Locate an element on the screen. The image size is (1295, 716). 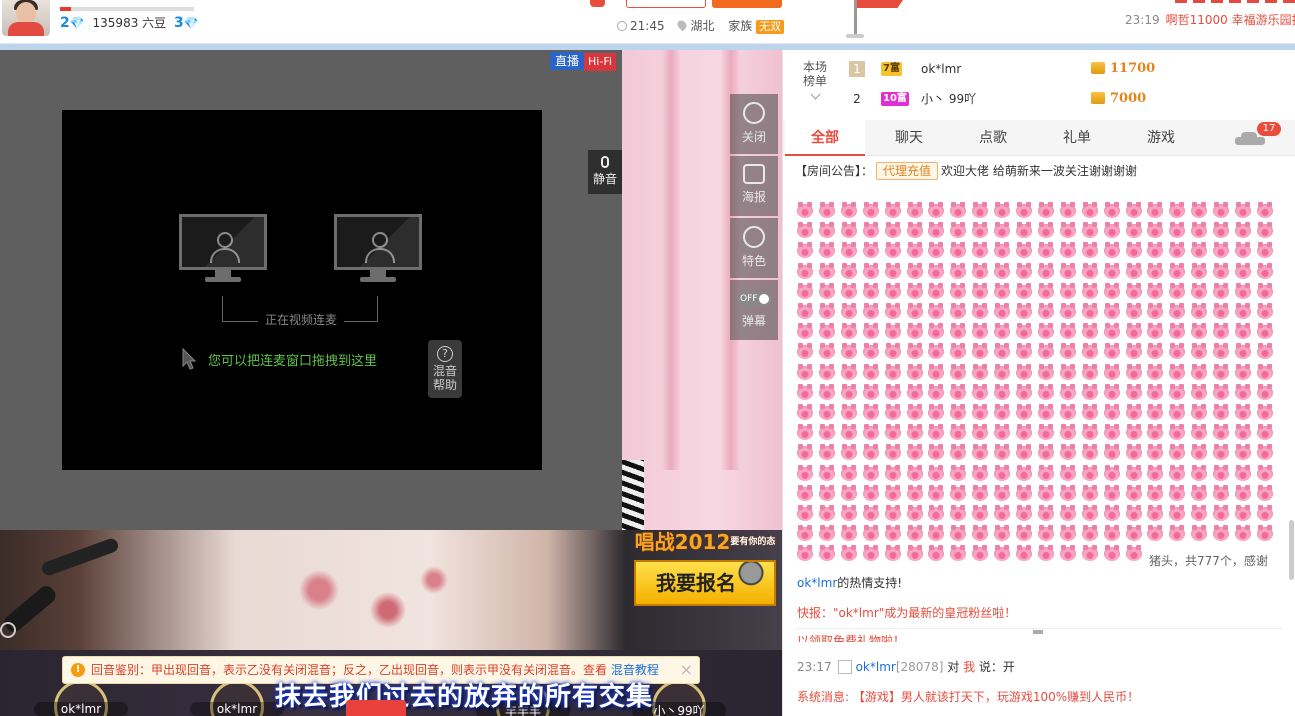
top-red-button is located at coordinates (597, 3).